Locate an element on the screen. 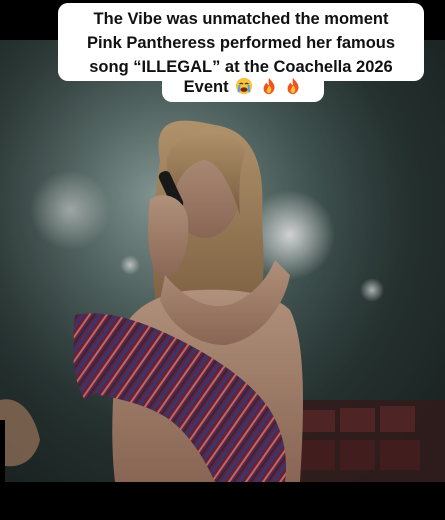 Image resolution: width=445 pixels, height=520 pixels. crying-face-icon is located at coordinates (244, 86).